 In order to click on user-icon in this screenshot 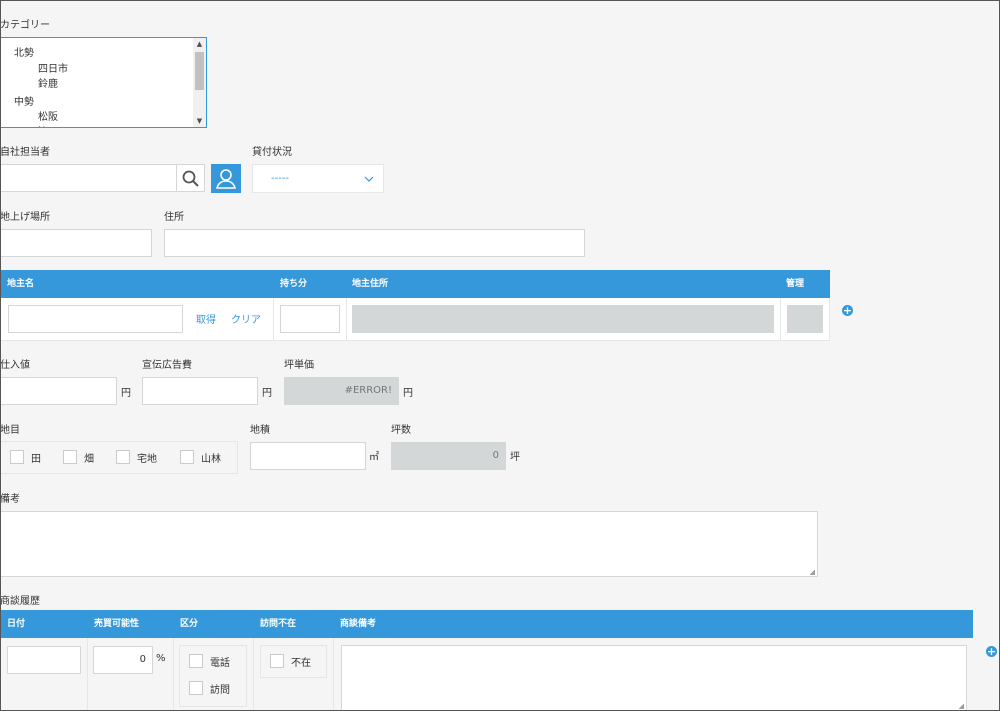, I will do `click(226, 179)`.